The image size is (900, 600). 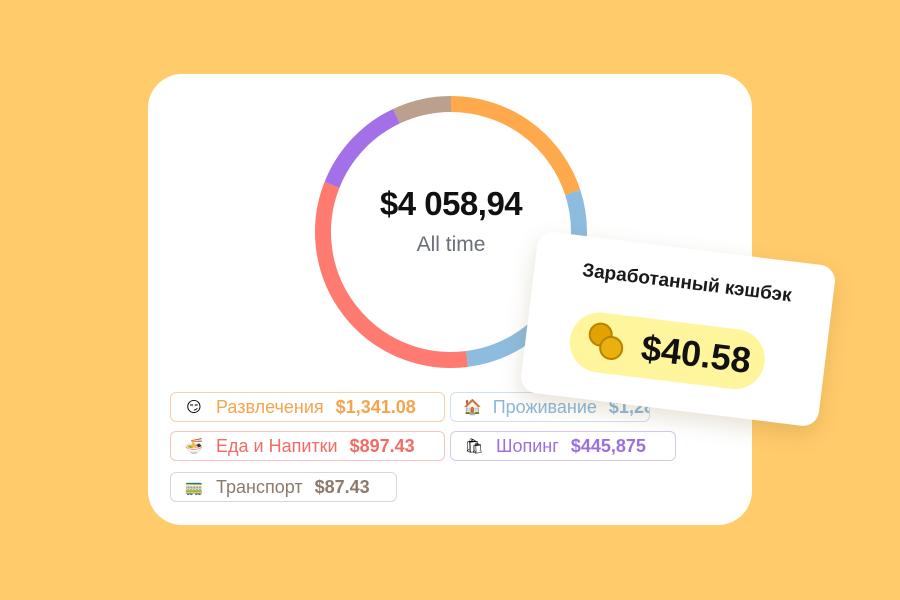 I want to click on house-icon: 🏠, so click(x=472, y=407).